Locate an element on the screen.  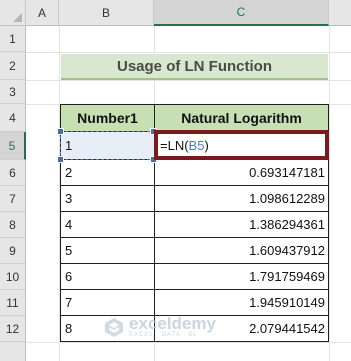
sheet-title: Usage of LN Function is located at coordinates (194, 67).